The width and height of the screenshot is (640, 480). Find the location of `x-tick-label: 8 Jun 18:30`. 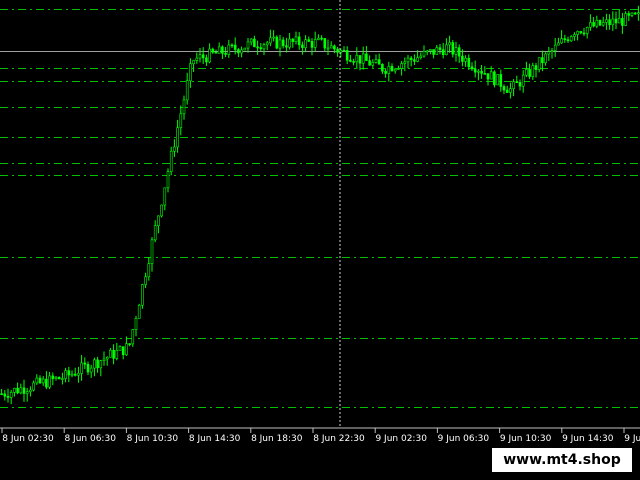

x-tick-label: 8 Jun 18:30 is located at coordinates (277, 439).